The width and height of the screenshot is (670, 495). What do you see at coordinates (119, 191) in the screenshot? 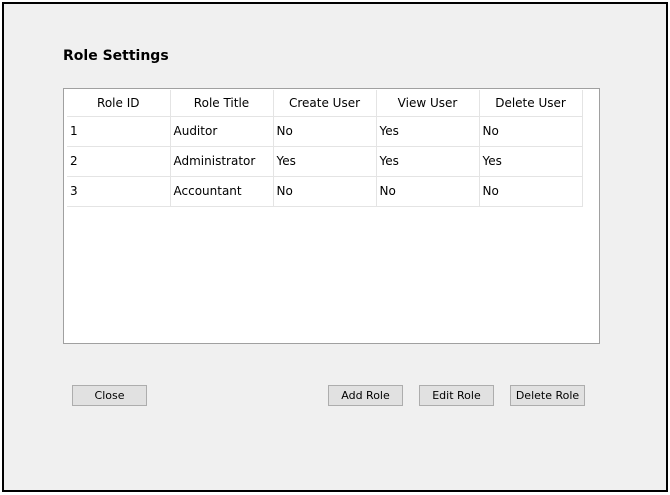
I see `cell-role-id: 3` at bounding box center [119, 191].